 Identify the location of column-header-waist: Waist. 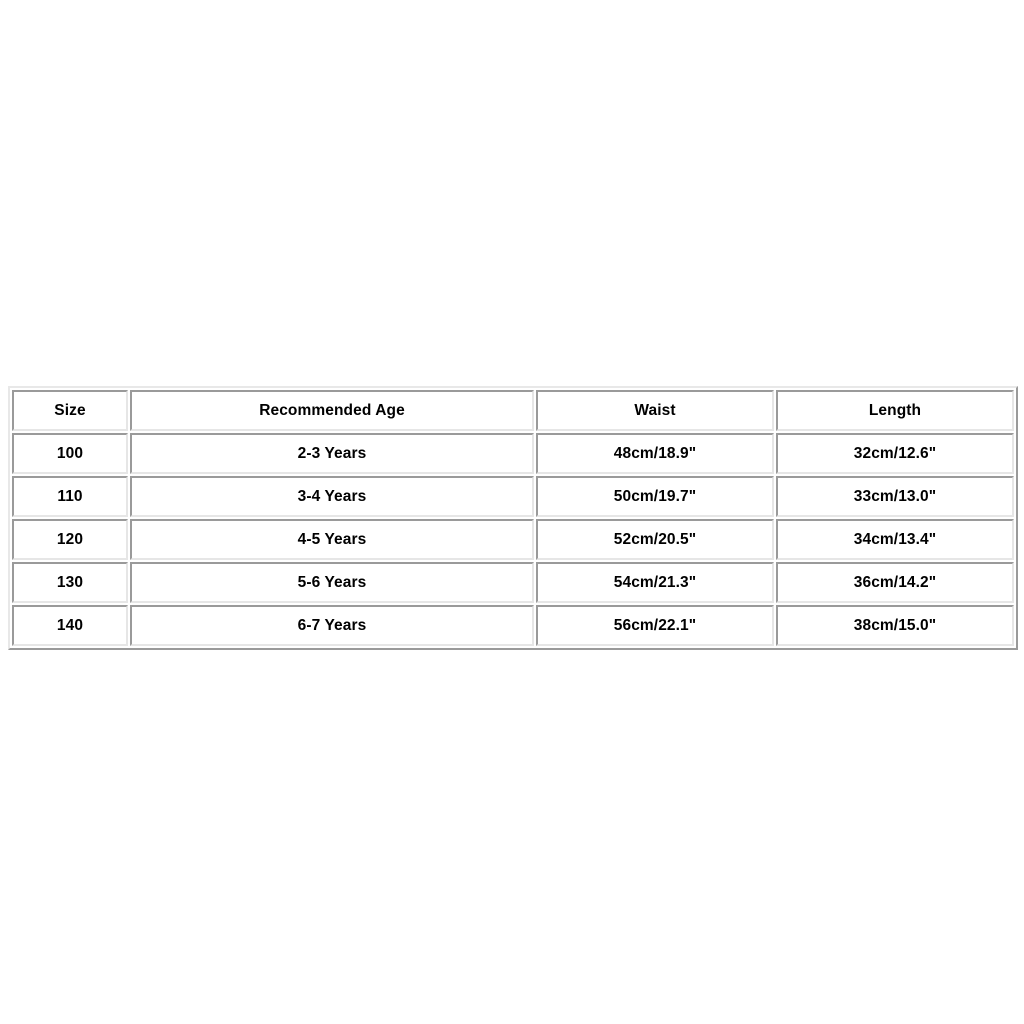
(655, 410).